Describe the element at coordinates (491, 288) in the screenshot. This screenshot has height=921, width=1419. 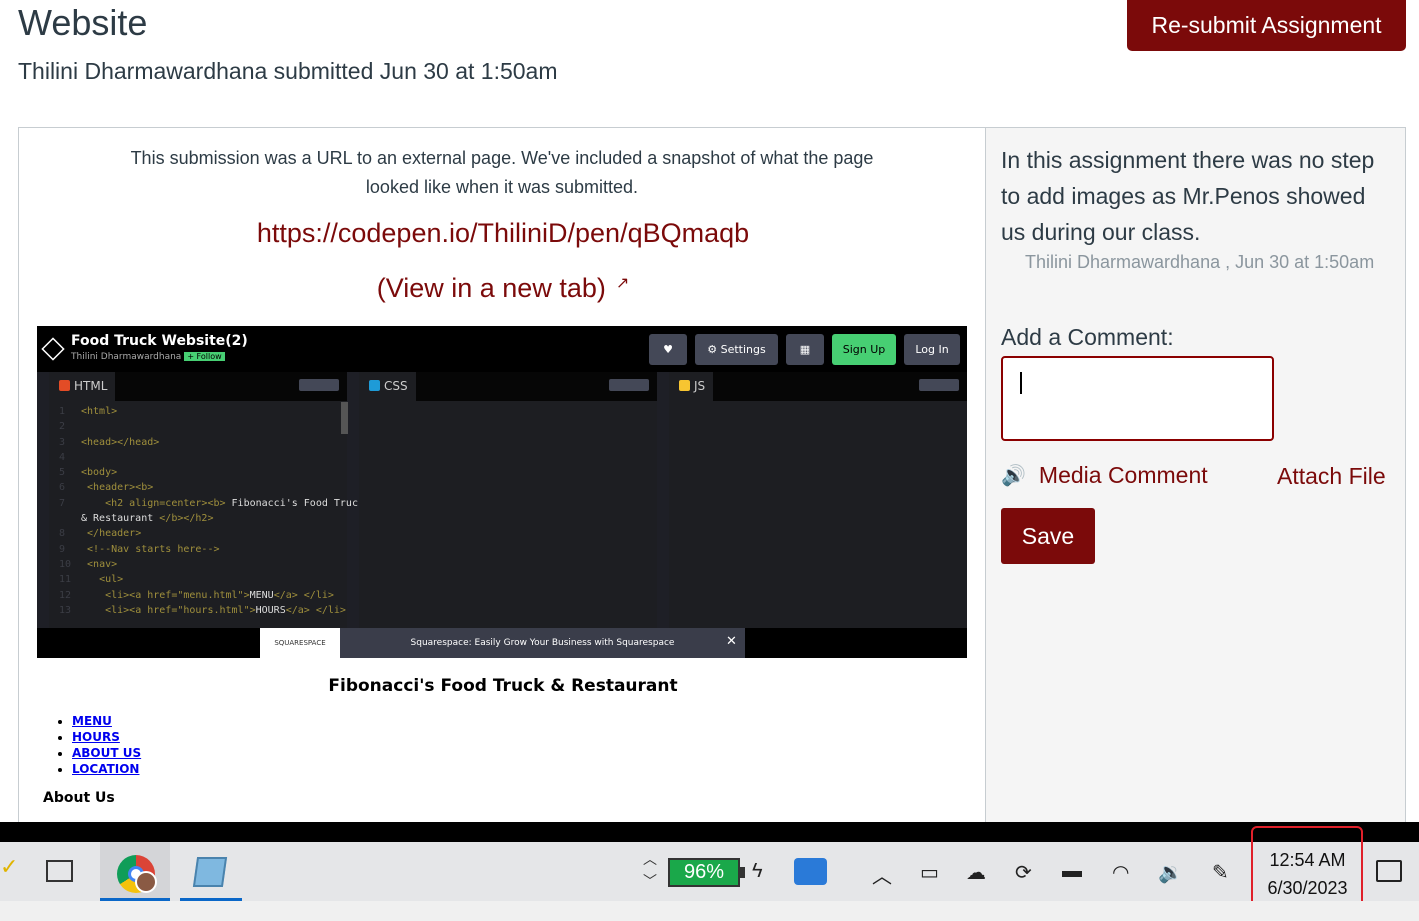
I see `view-in-new-tab-label: (View in a new tab)` at that location.